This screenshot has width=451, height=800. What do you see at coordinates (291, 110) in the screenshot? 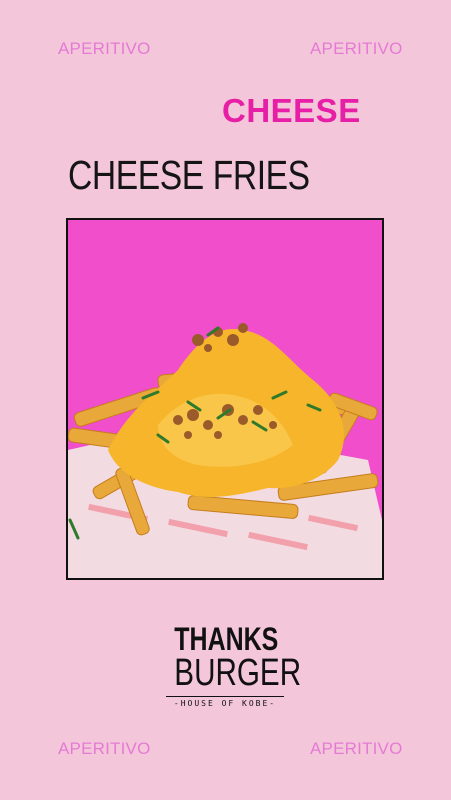
I see `headline: CHEESE` at bounding box center [291, 110].